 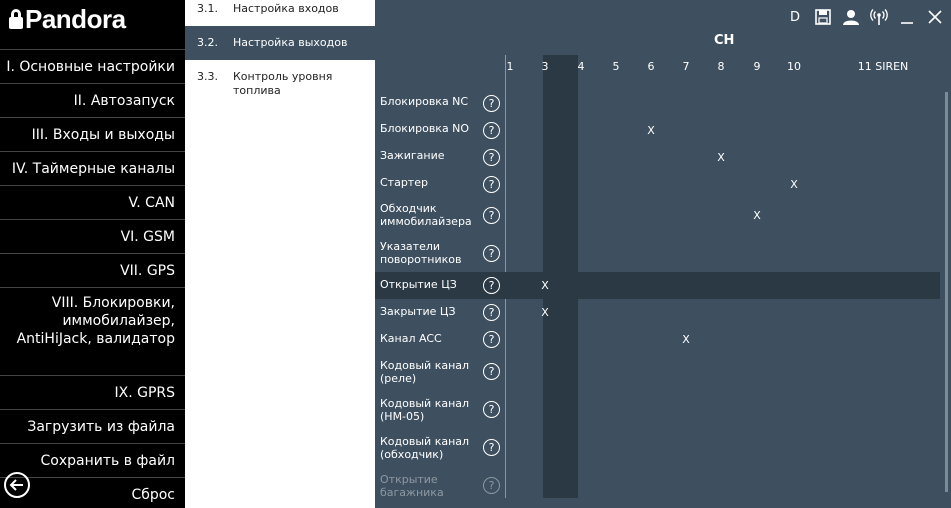 What do you see at coordinates (657, 285) in the screenshot?
I see `table-row: Открытие ЦЗ? X` at bounding box center [657, 285].